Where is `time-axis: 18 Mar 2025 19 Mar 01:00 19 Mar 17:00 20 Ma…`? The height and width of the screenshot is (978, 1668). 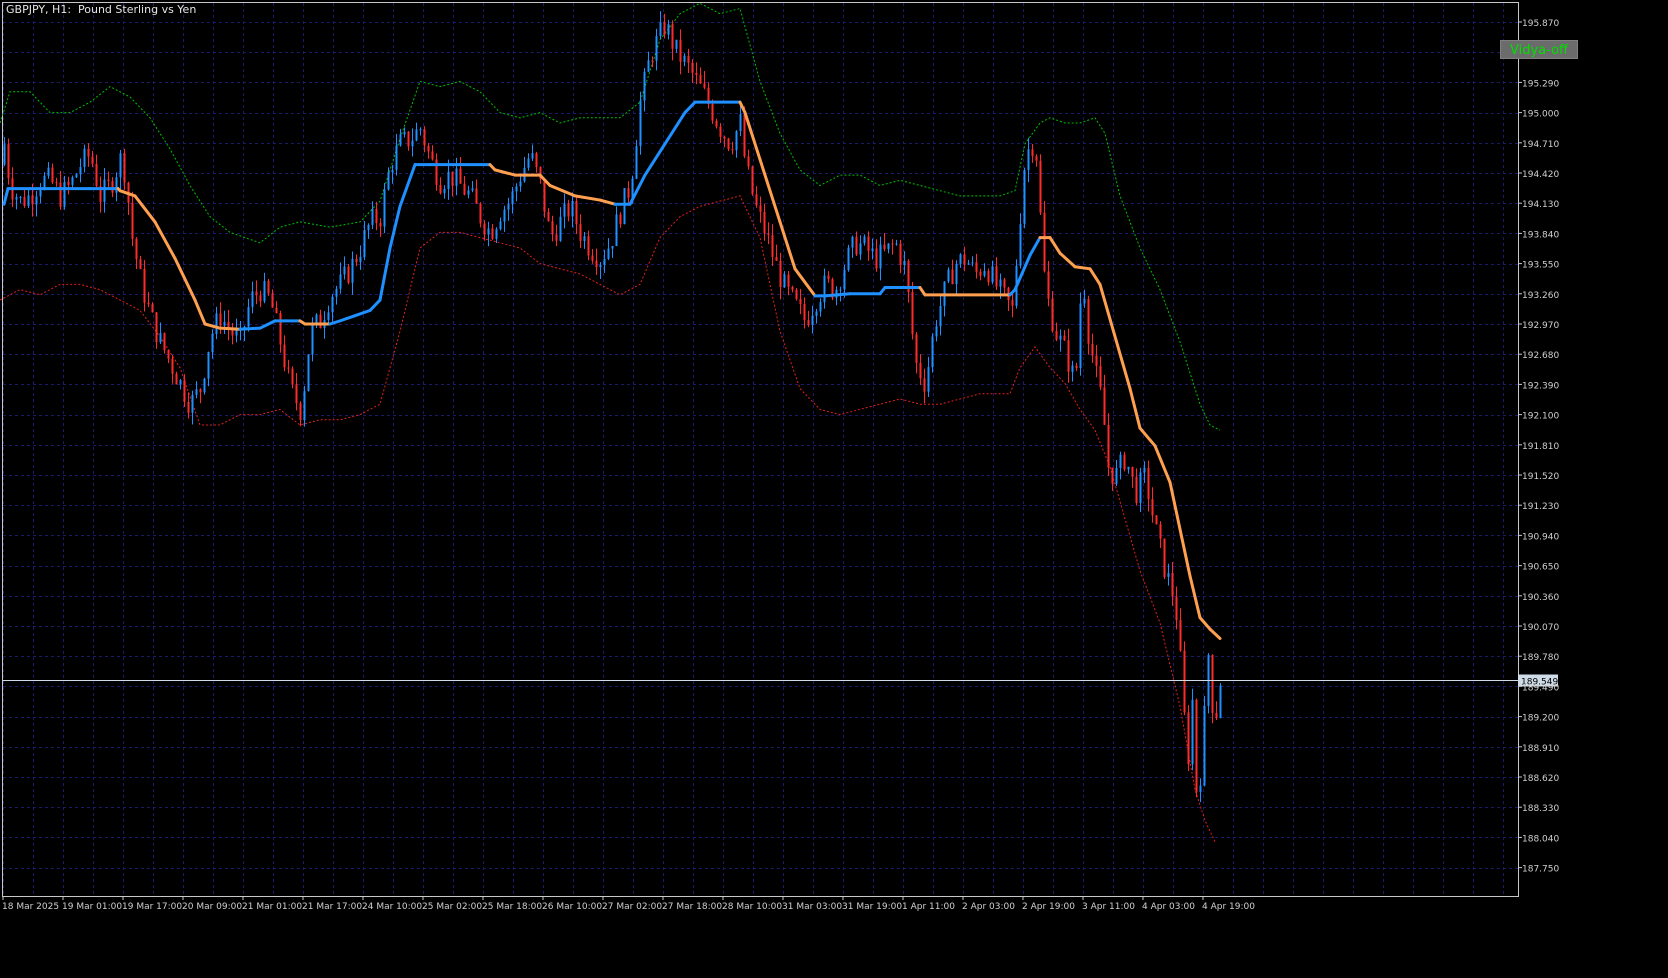
time-axis: 18 Mar 2025 19 Mar 01:00 19 Mar 17:00 20 Ma… is located at coordinates (628, 904).